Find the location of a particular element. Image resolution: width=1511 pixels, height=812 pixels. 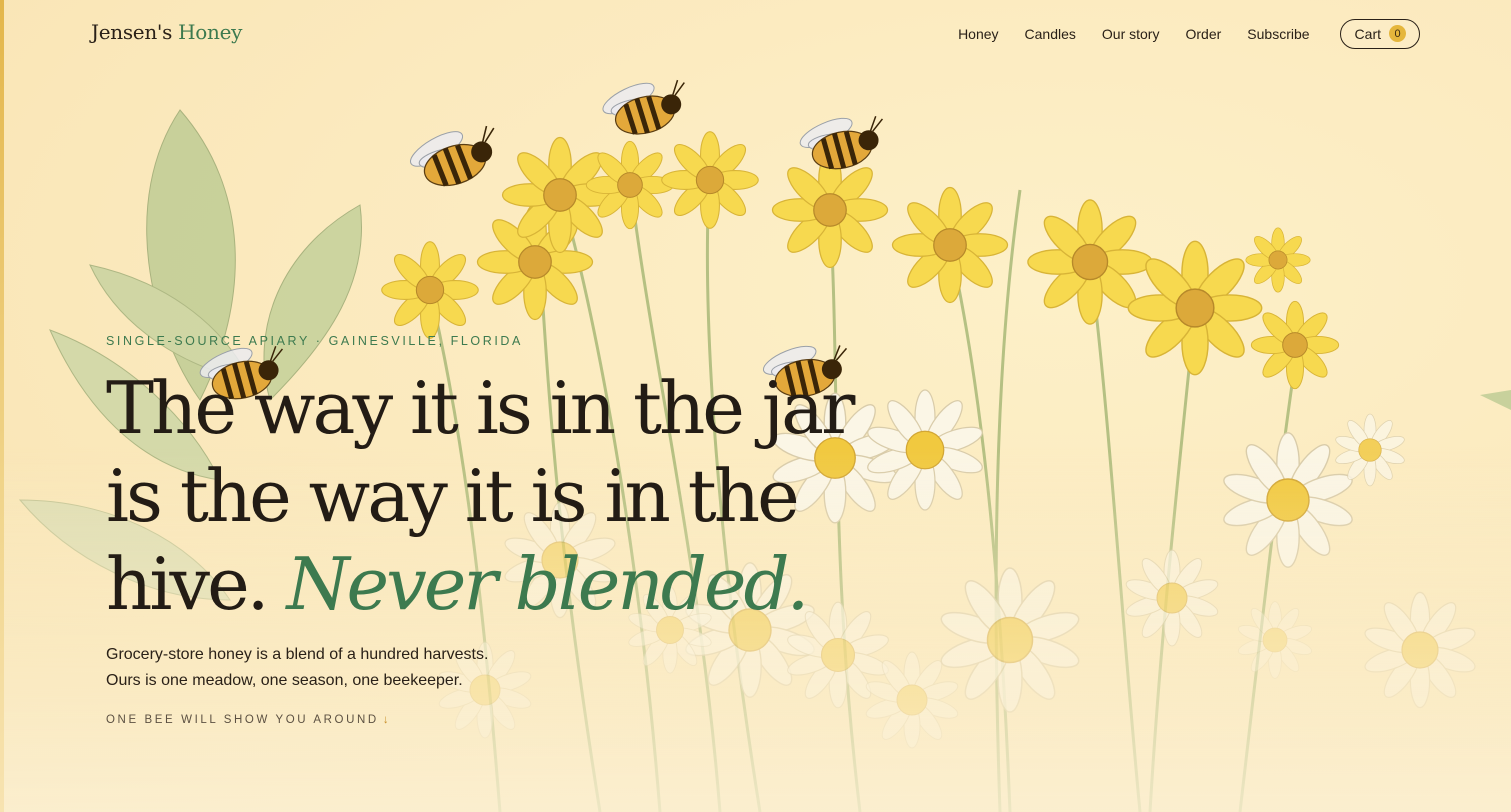

nav-link-subscribe: Subscribe is located at coordinates (1278, 34).